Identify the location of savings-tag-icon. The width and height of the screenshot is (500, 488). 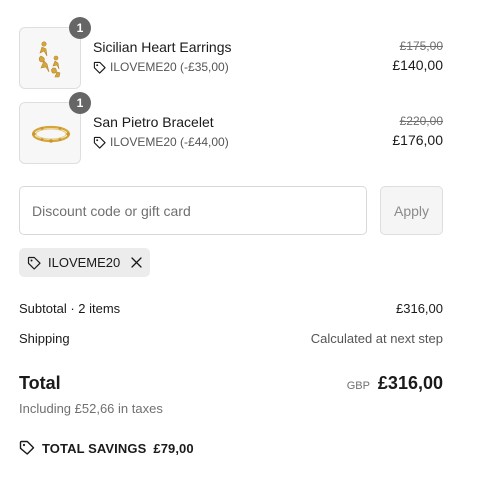
(27, 447).